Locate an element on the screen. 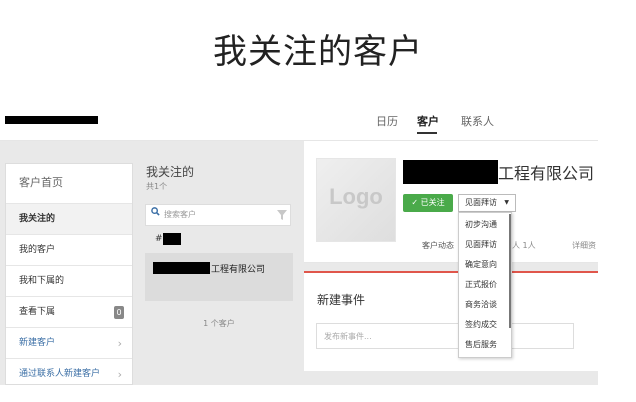 Image resolution: width=636 pixels, height=402 pixels. sidebar-item-new-from-contact: 通过联系人新建客户 › is located at coordinates (69, 374).